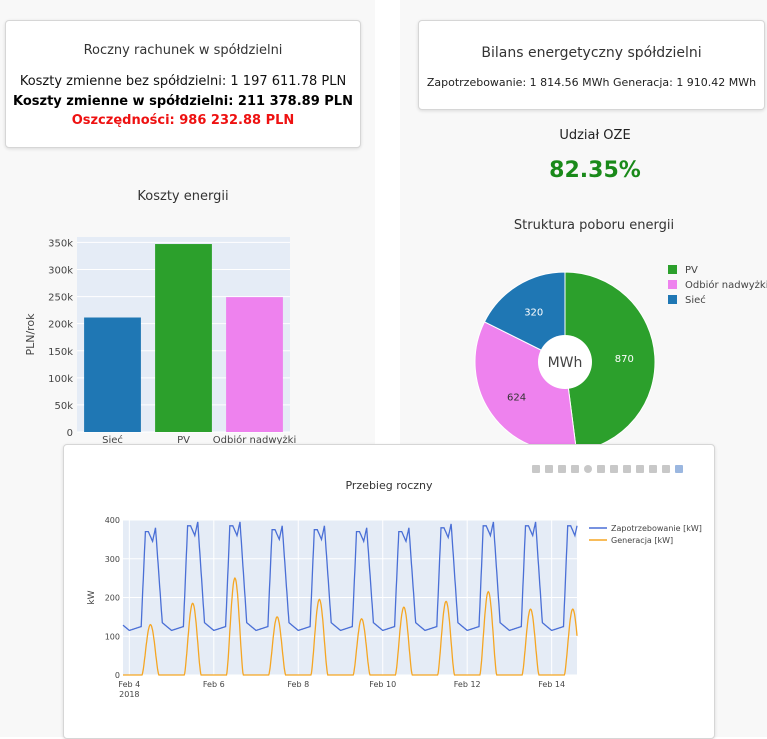  What do you see at coordinates (117, 675) in the screenshot?
I see `line-y-tick-label: 0` at bounding box center [117, 675].